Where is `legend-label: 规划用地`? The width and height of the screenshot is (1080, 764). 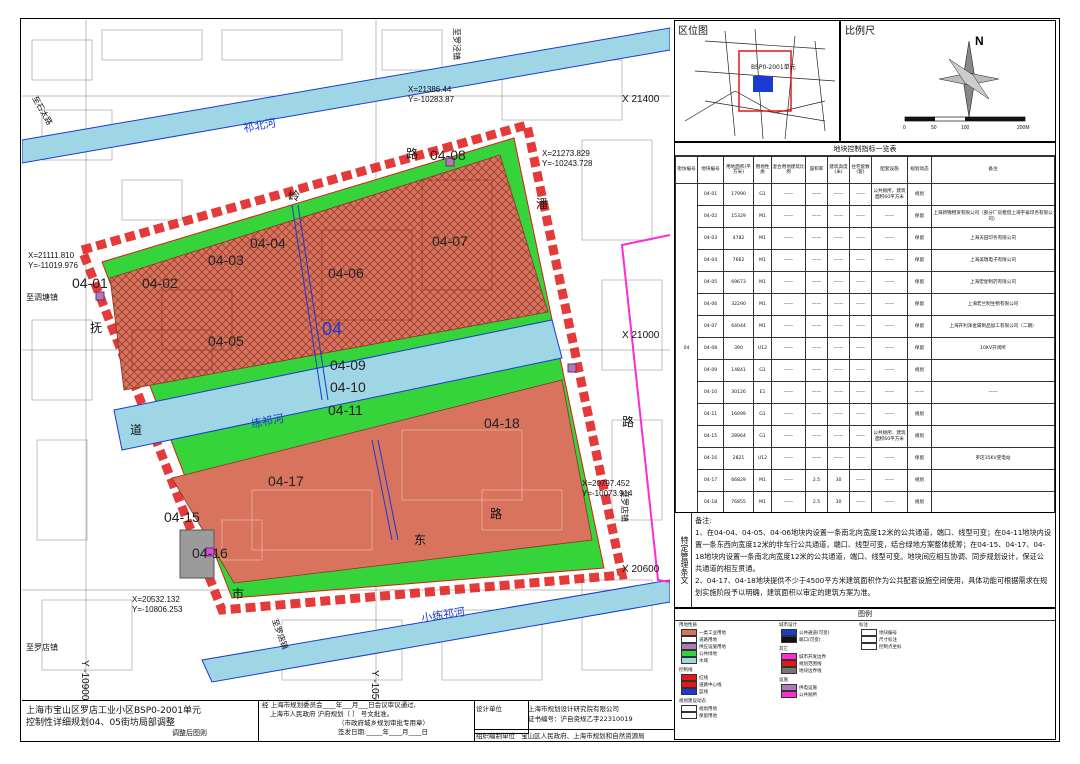
legend-label: 规划用地 is located at coordinates (708, 709).